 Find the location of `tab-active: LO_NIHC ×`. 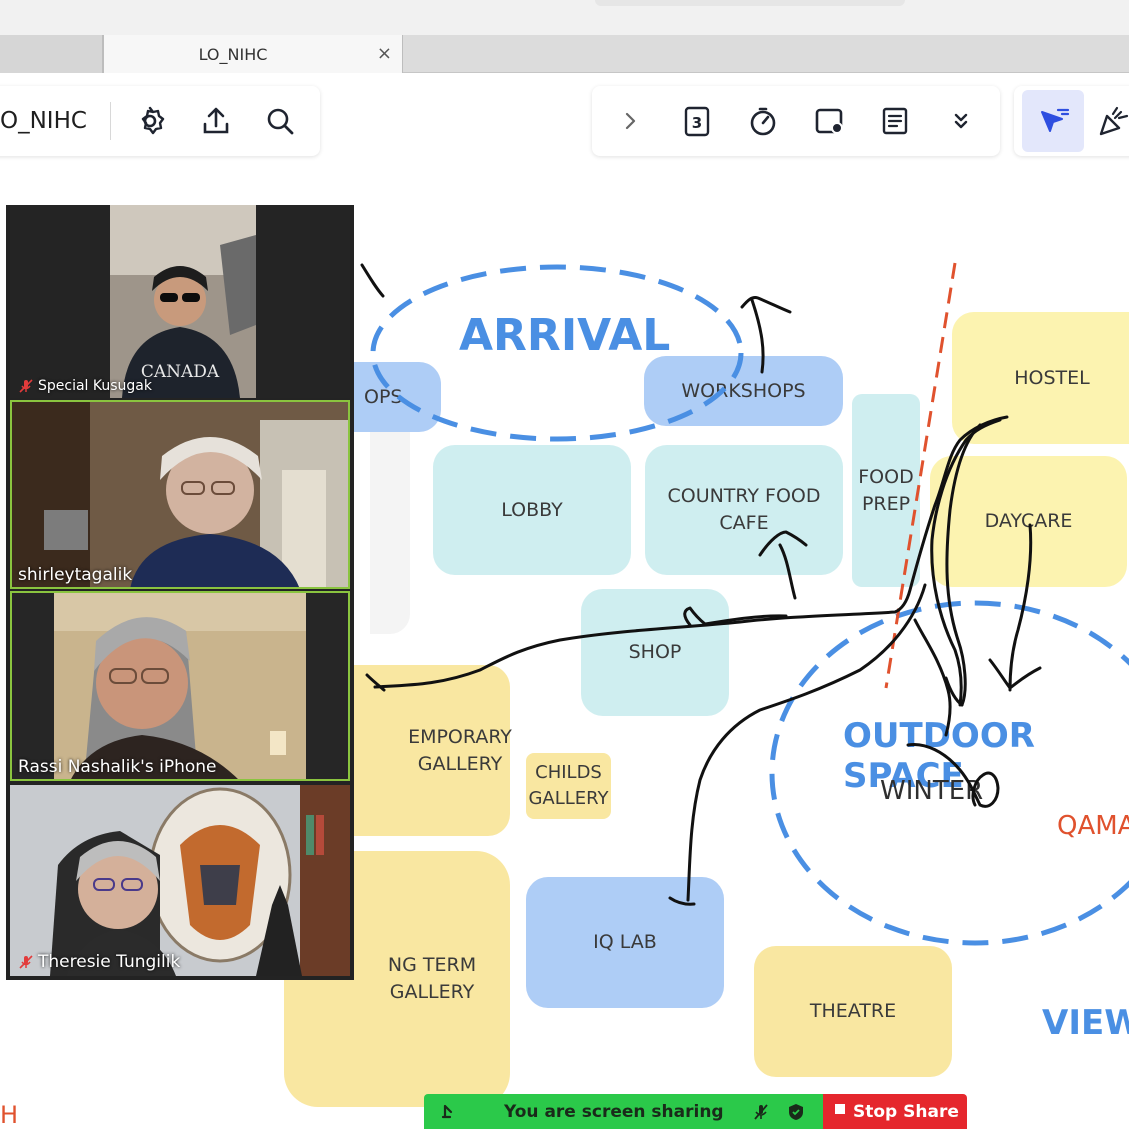

tab-active: LO_NIHC × is located at coordinates (253, 54).